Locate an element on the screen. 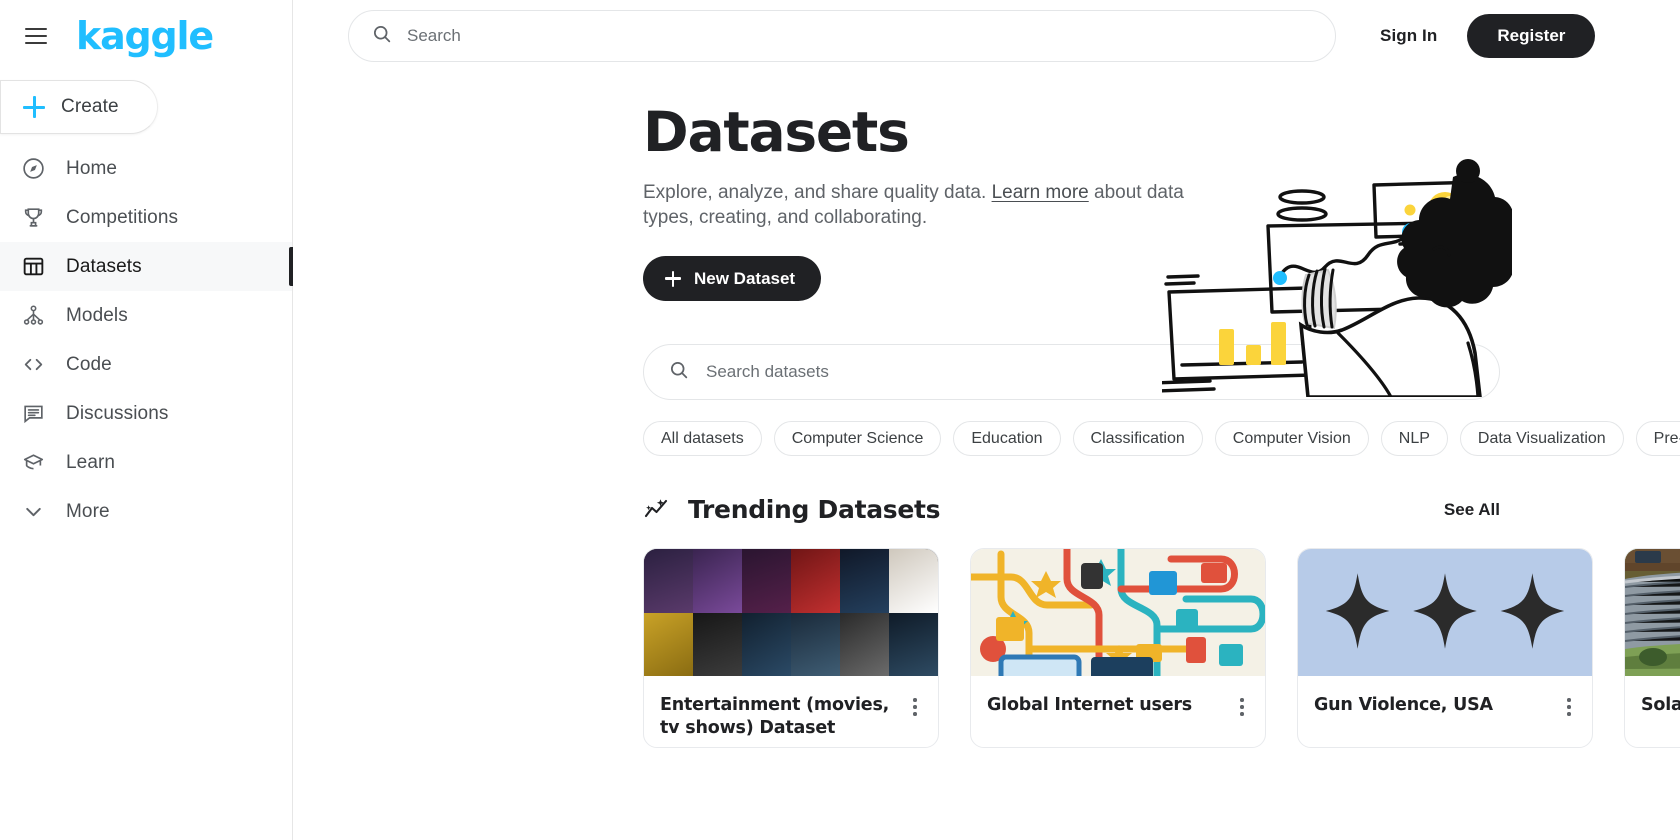  graduation-cap-icon is located at coordinates (33, 463).